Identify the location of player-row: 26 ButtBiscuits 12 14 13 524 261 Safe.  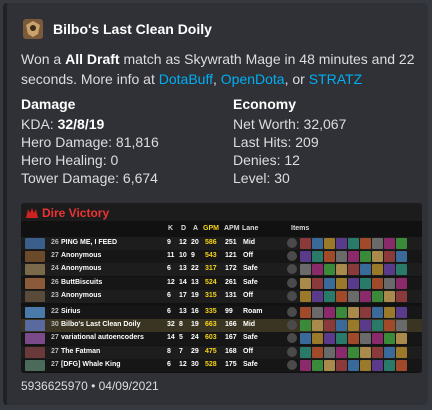
(221, 283).